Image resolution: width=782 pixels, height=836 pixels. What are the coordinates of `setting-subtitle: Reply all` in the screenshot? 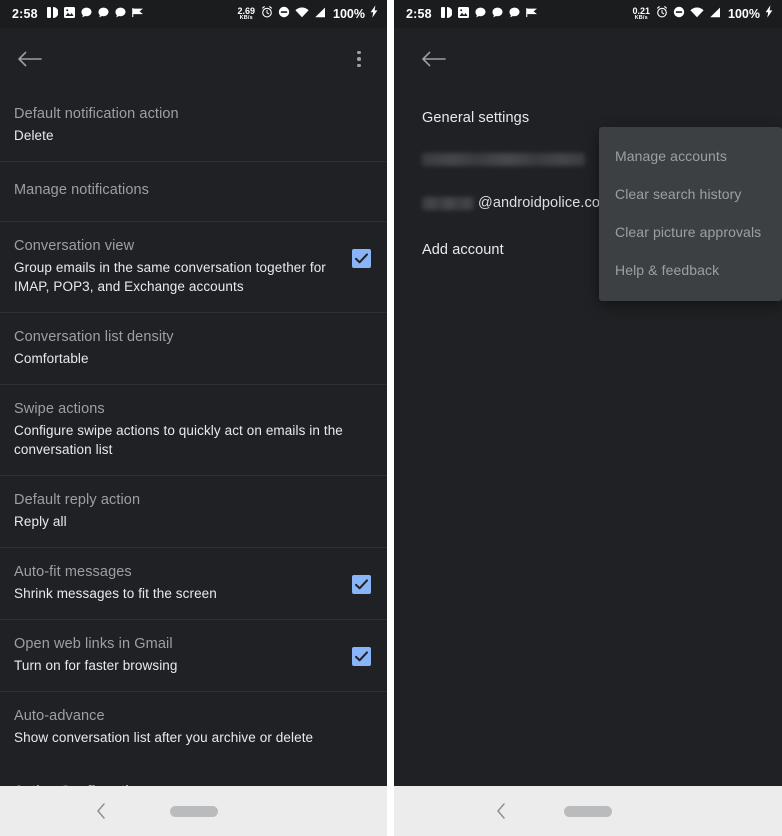 It's located at (40, 521).